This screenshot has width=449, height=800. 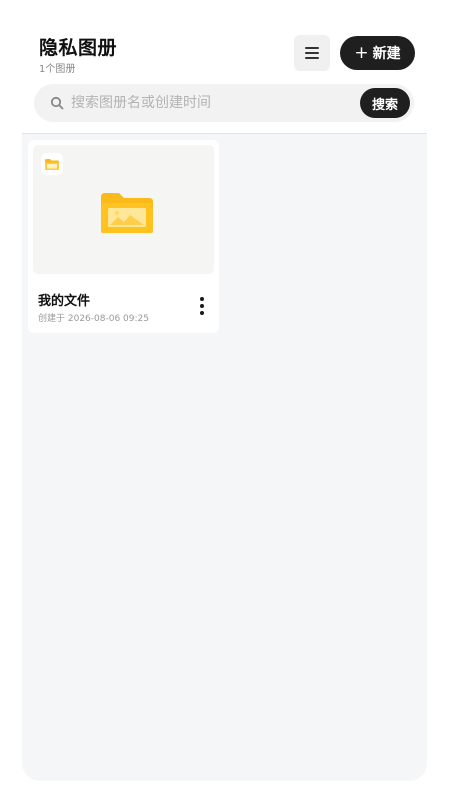 I want to click on search-bar: 搜索, so click(x=224, y=103).